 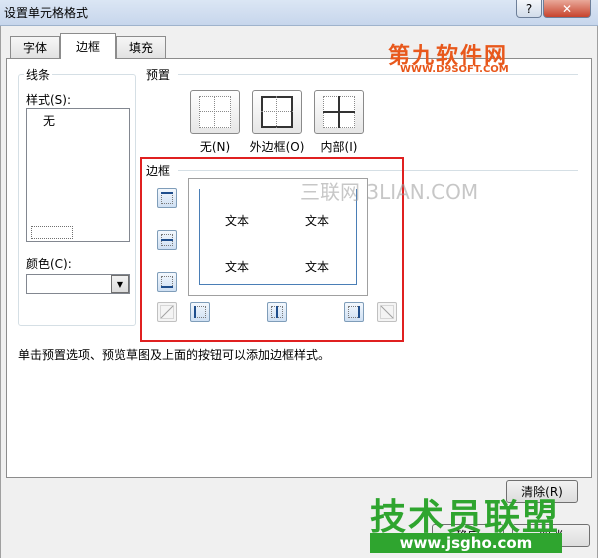 I want to click on watermark-d9soft-url: WWW.D9SOFT.COM, so click(x=454, y=69).